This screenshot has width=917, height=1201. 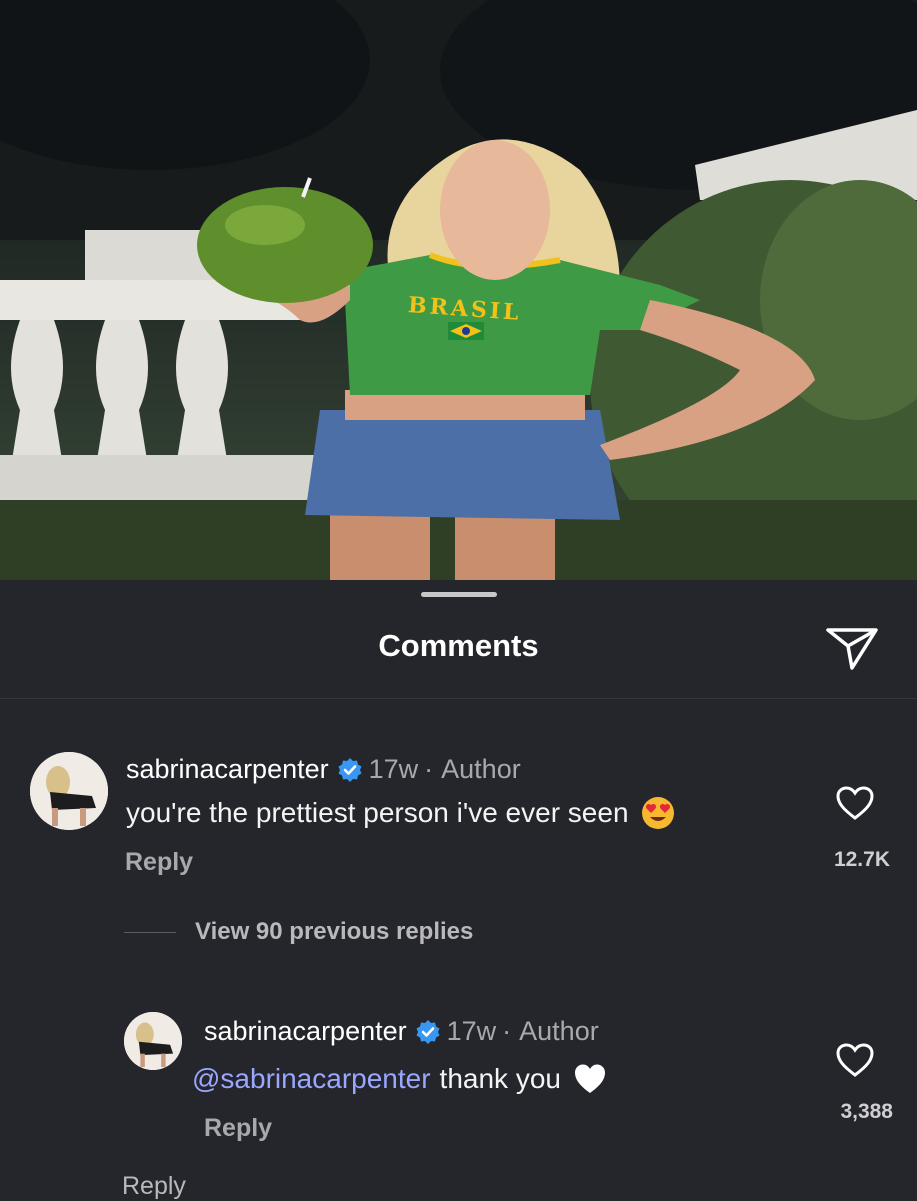 What do you see at coordinates (150, 932) in the screenshot?
I see `replies-divider-line` at bounding box center [150, 932].